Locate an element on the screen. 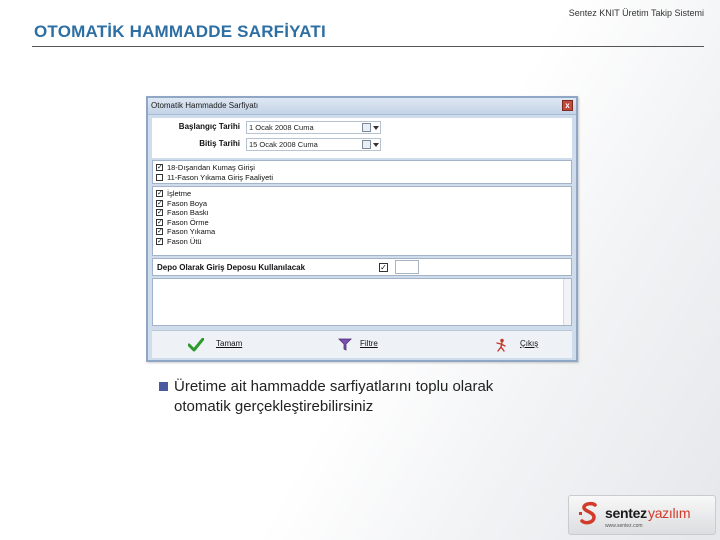 This screenshot has width=720, height=540. checkbox-label: İşletme is located at coordinates (179, 193).